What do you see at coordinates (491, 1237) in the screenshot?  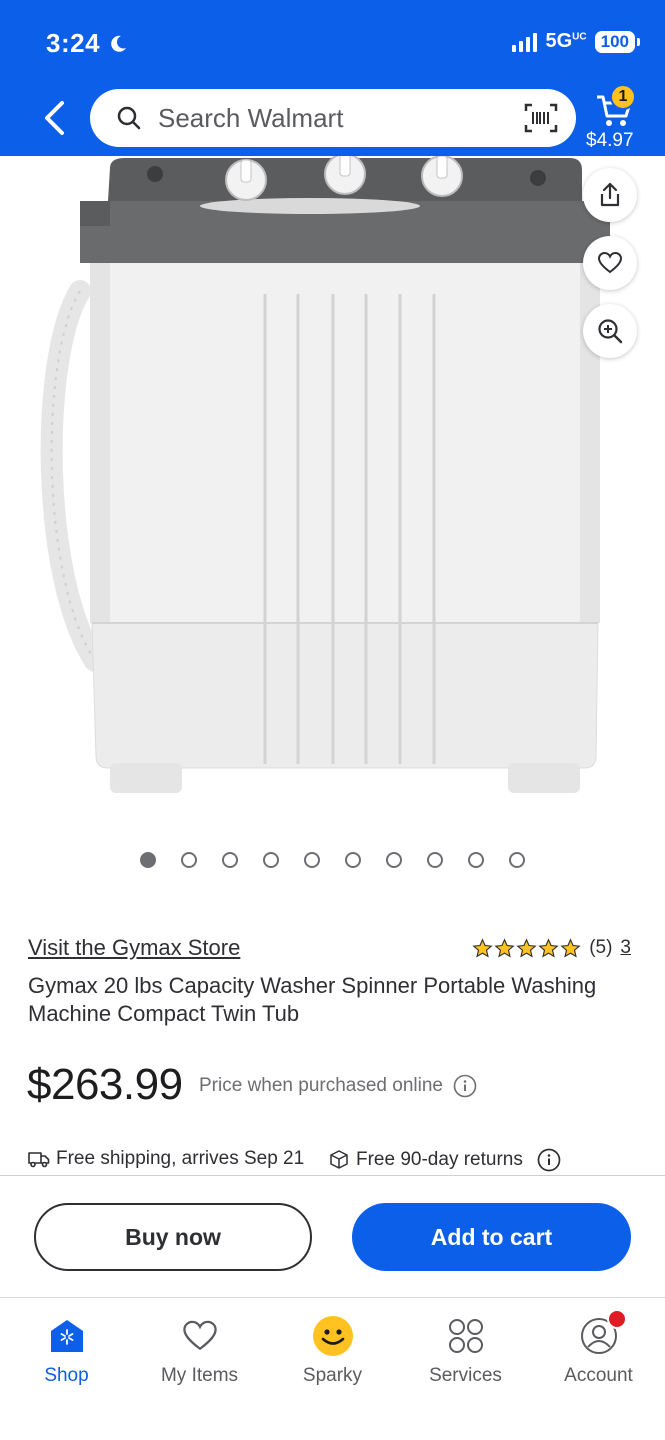 I see `add-to-cart-button: Add to cart` at bounding box center [491, 1237].